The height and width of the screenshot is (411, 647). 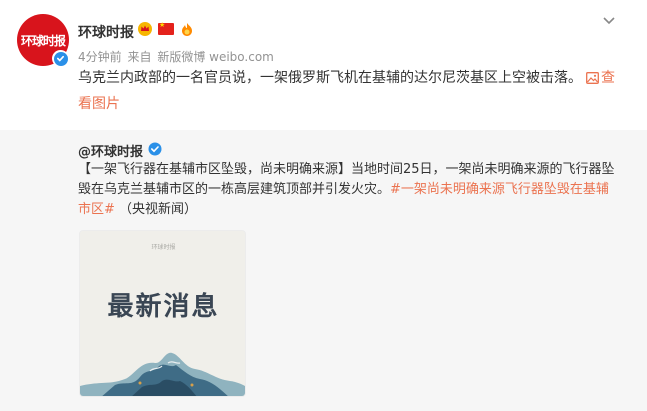 I want to click on author-badges, so click(x=166, y=29).